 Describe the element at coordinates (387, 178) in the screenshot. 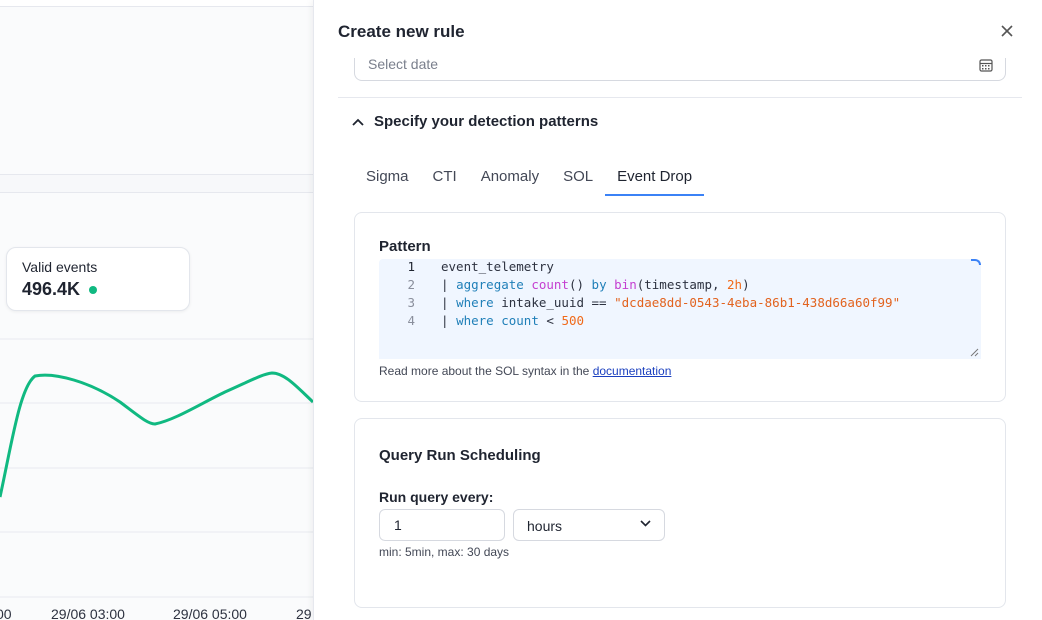

I see `tab-sigma: Sigma` at that location.